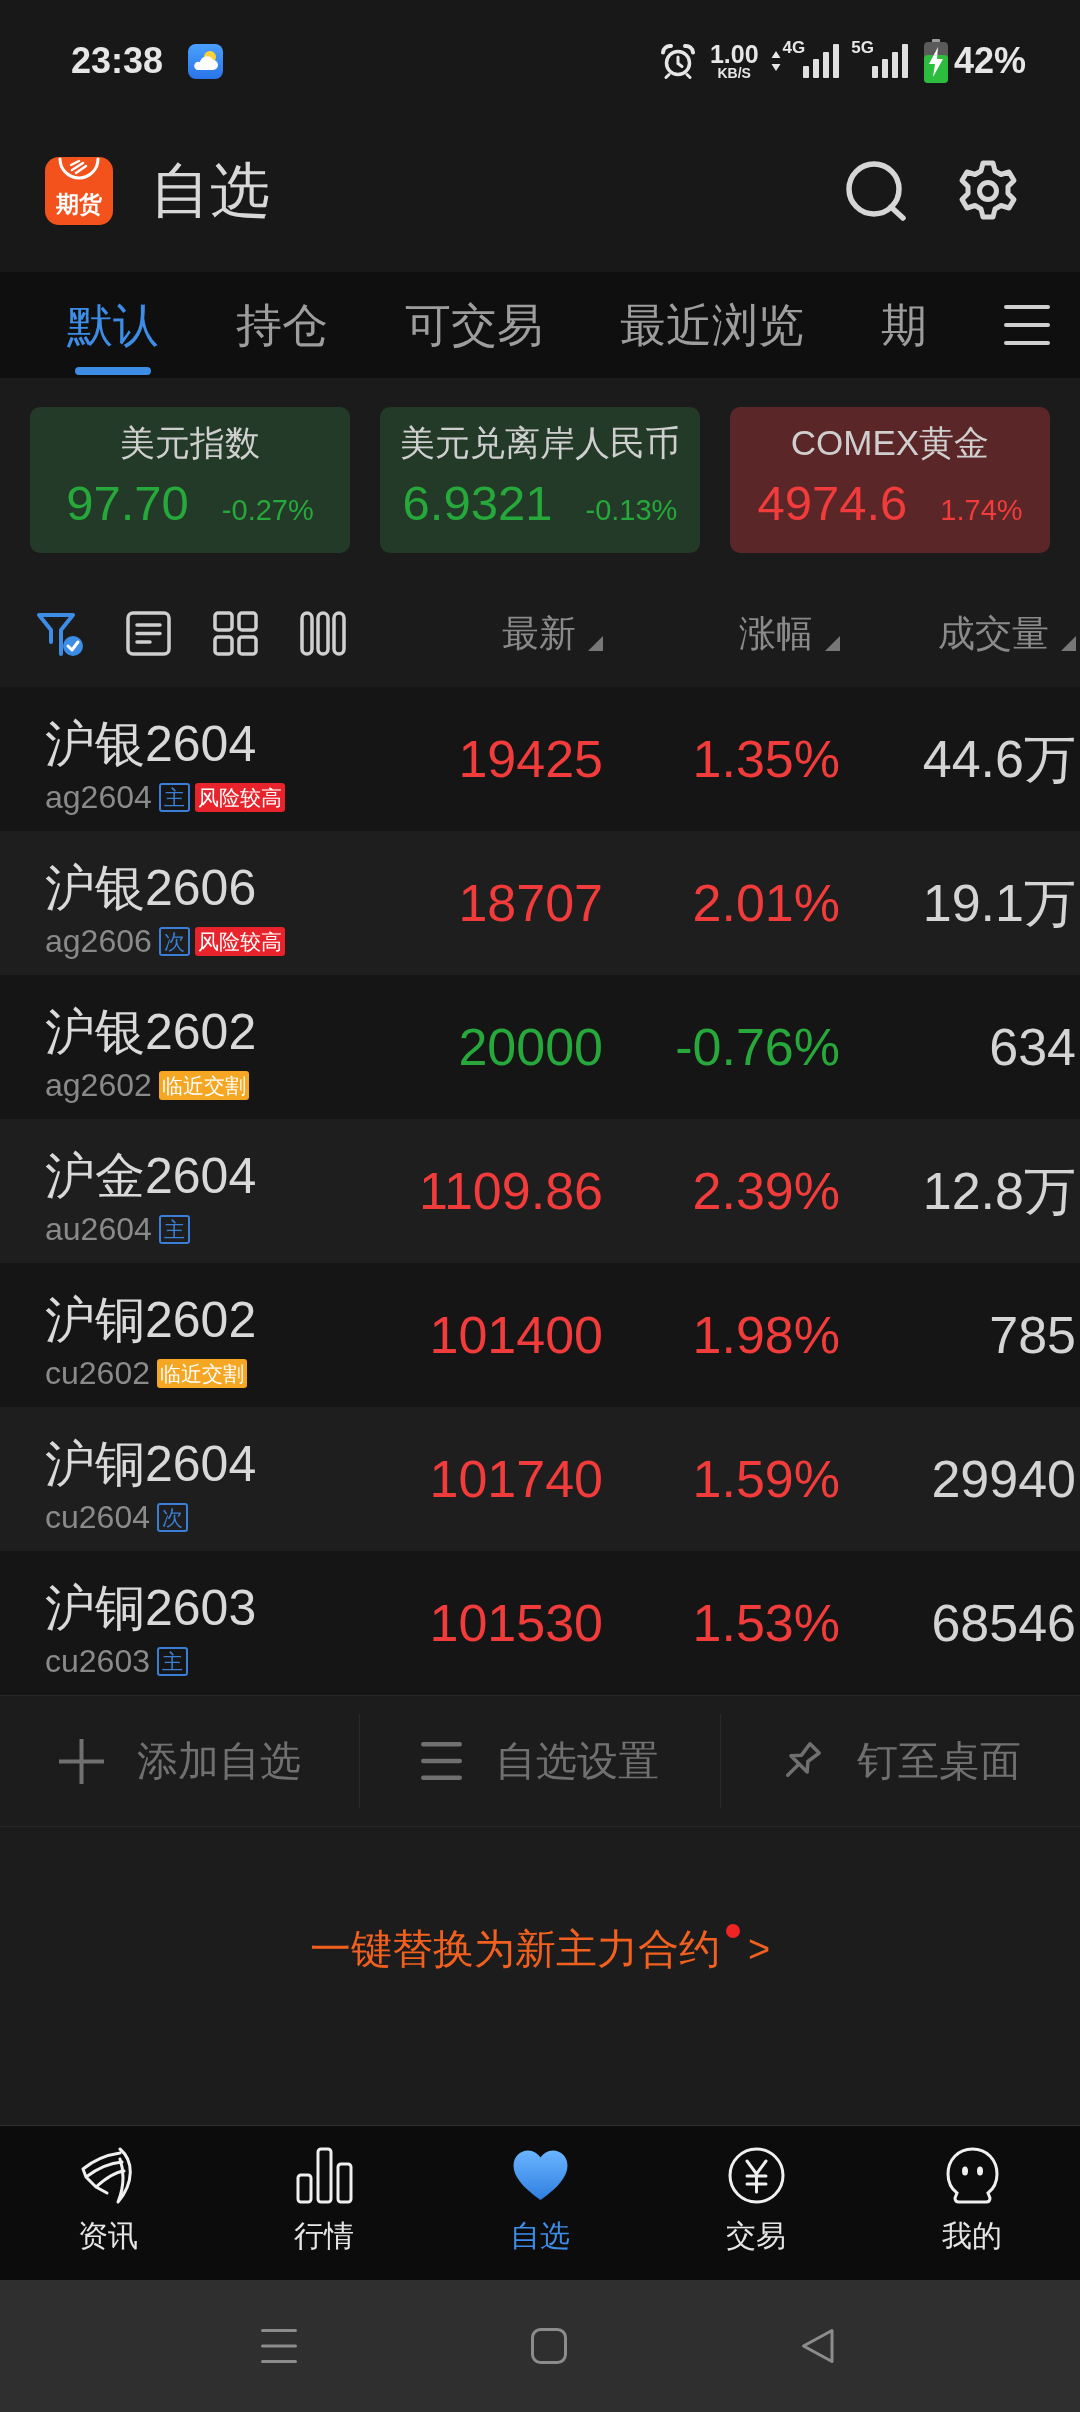 This screenshot has height=2412, width=1080. I want to click on swoosh-icon, so click(79, 169).